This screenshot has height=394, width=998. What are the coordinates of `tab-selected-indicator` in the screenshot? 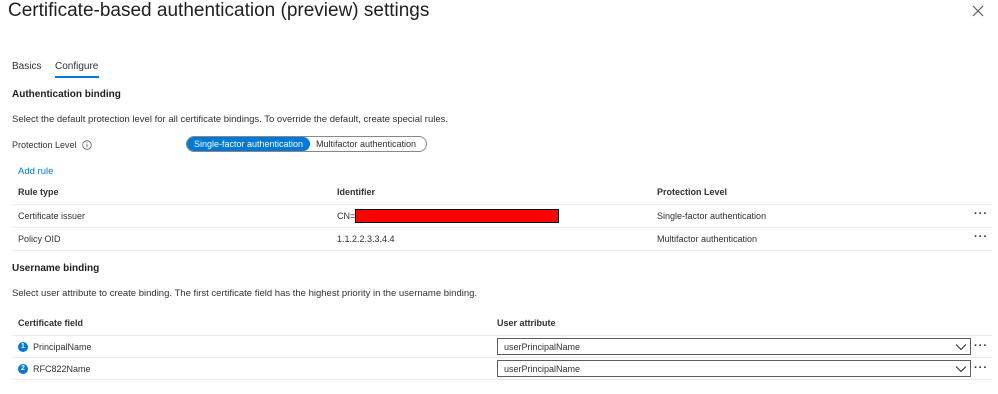 It's located at (77, 77).